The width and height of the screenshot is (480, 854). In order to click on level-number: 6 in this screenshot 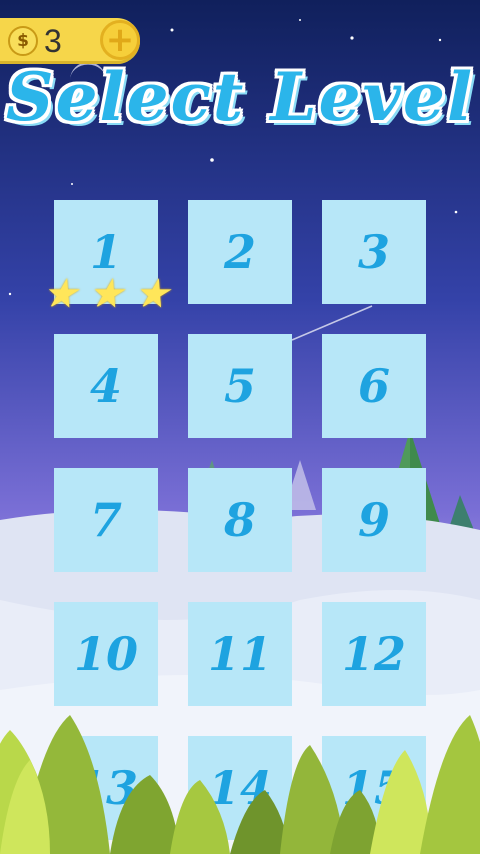, I will do `click(373, 386)`.